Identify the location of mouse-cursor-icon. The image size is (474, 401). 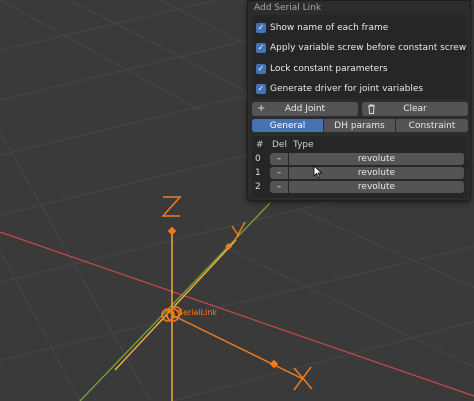
(318, 172).